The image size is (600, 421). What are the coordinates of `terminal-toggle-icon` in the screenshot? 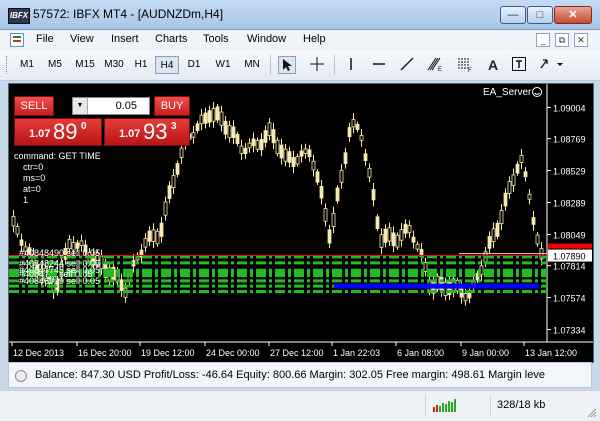 It's located at (21, 376).